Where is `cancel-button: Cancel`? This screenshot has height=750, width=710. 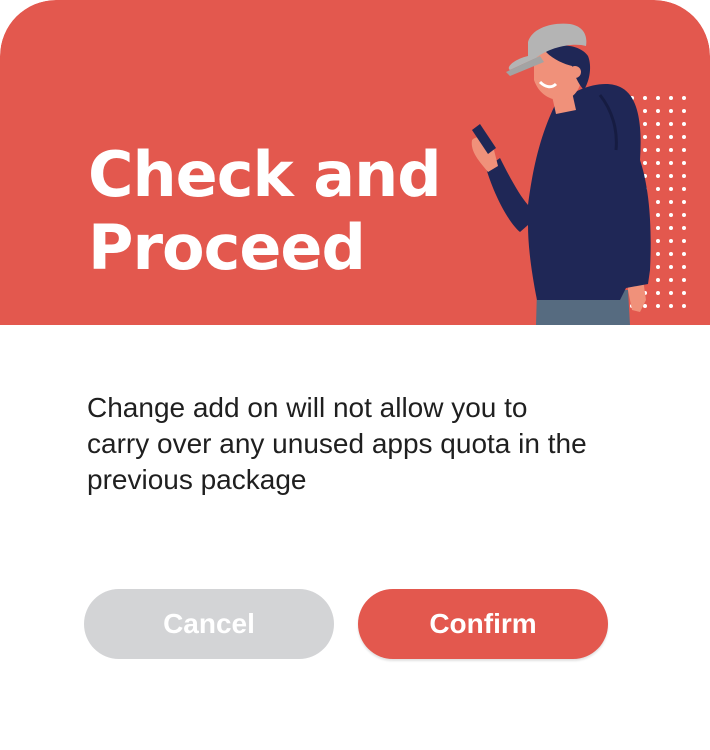
cancel-button: Cancel is located at coordinates (209, 624).